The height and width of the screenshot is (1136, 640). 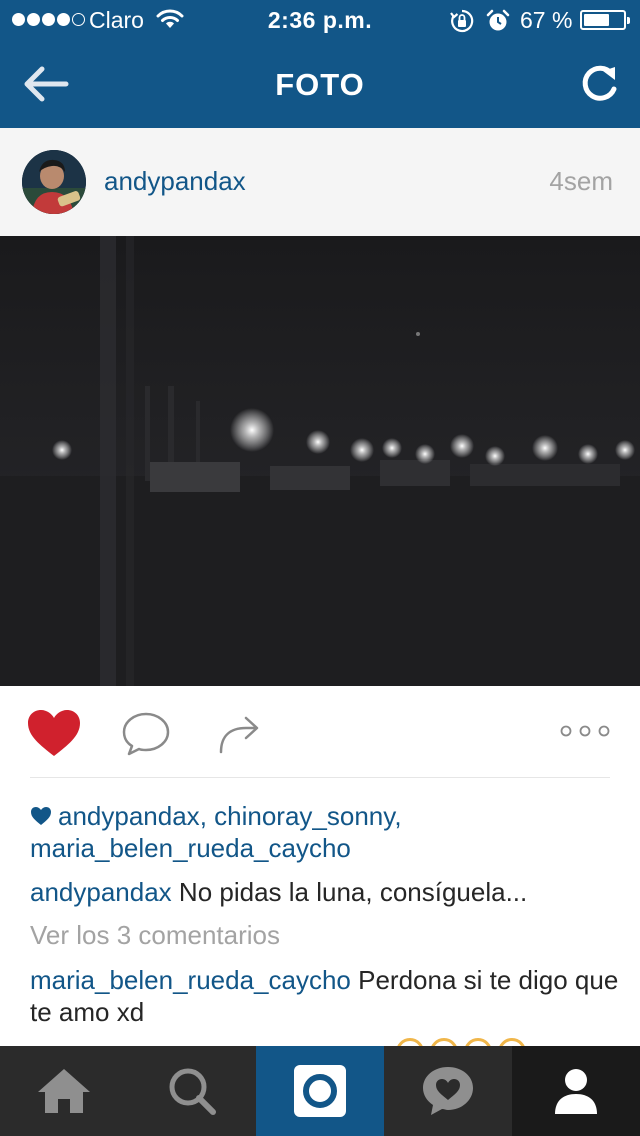 What do you see at coordinates (190, 848) in the screenshot?
I see `liker-link: maria_belen_rueda_caycho` at bounding box center [190, 848].